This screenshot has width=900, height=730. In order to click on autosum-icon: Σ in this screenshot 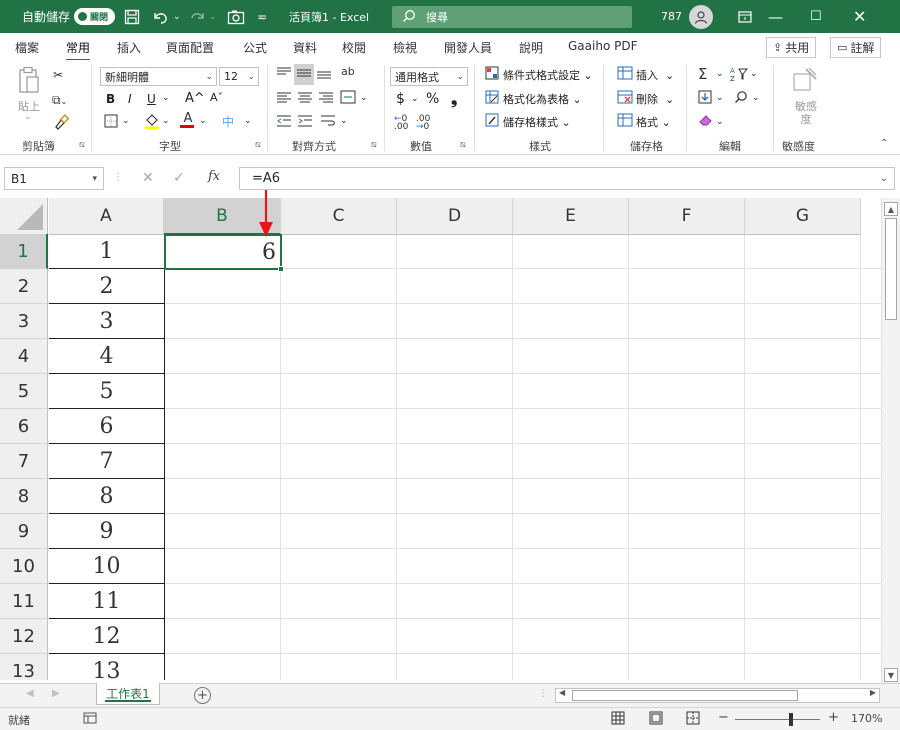, I will do `click(702, 74)`.